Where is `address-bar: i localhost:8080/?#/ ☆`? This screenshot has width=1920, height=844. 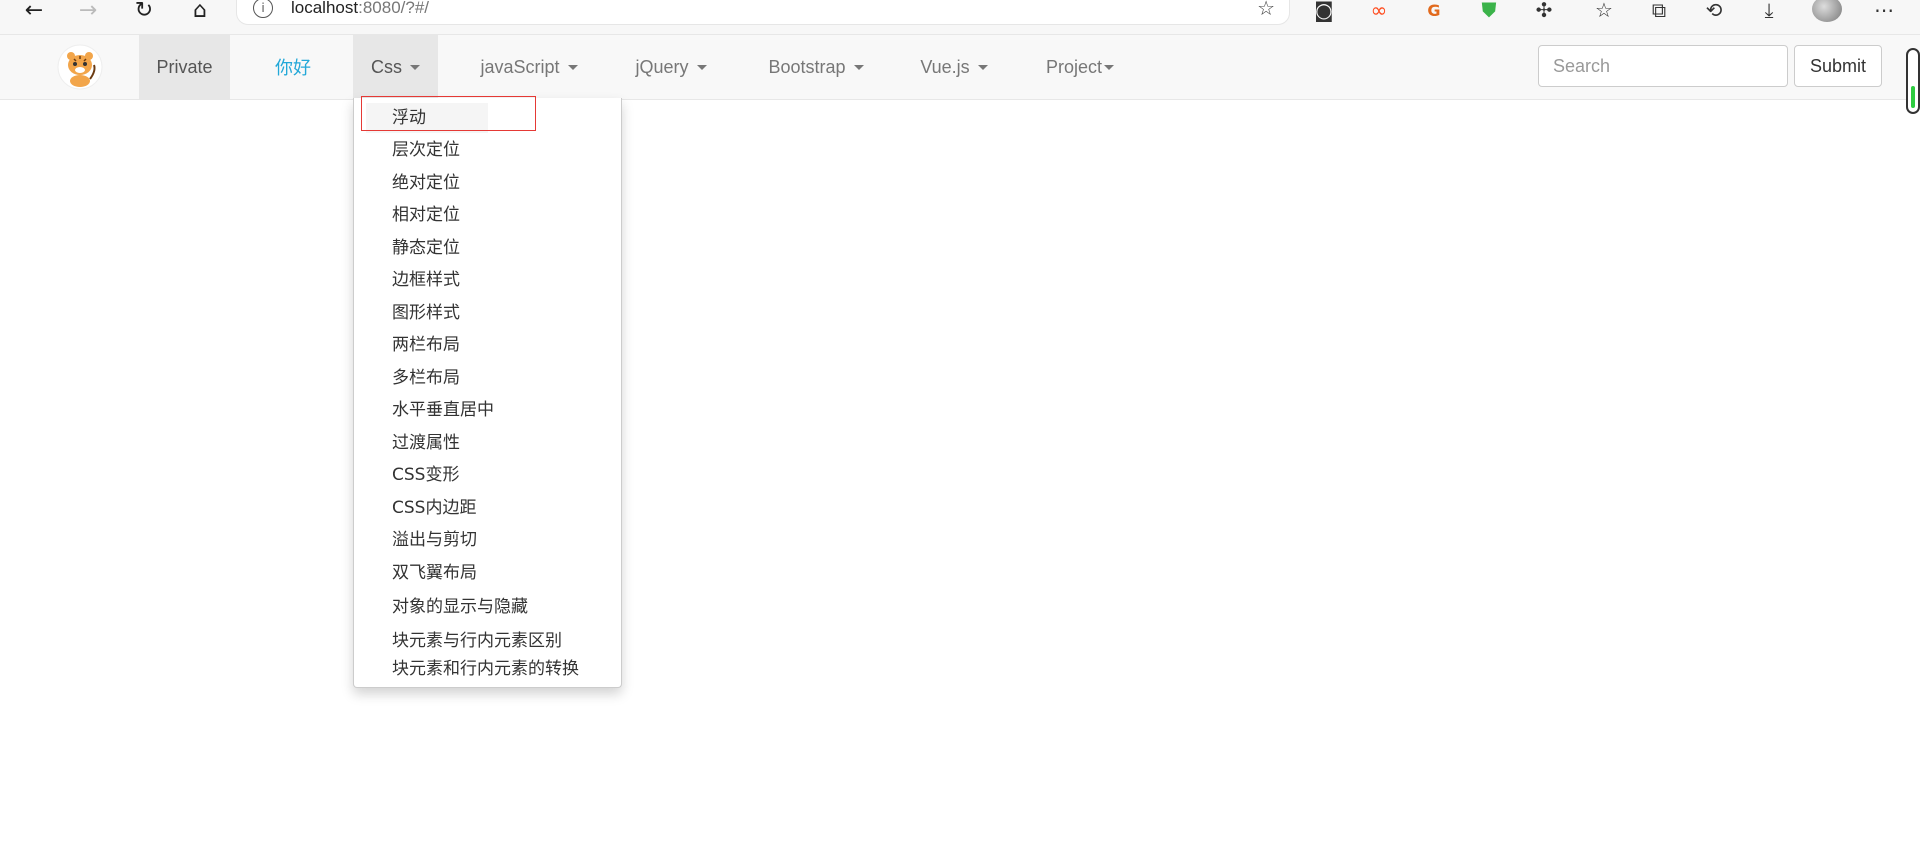 address-bar: i localhost:8080/?#/ ☆ is located at coordinates (763, 12).